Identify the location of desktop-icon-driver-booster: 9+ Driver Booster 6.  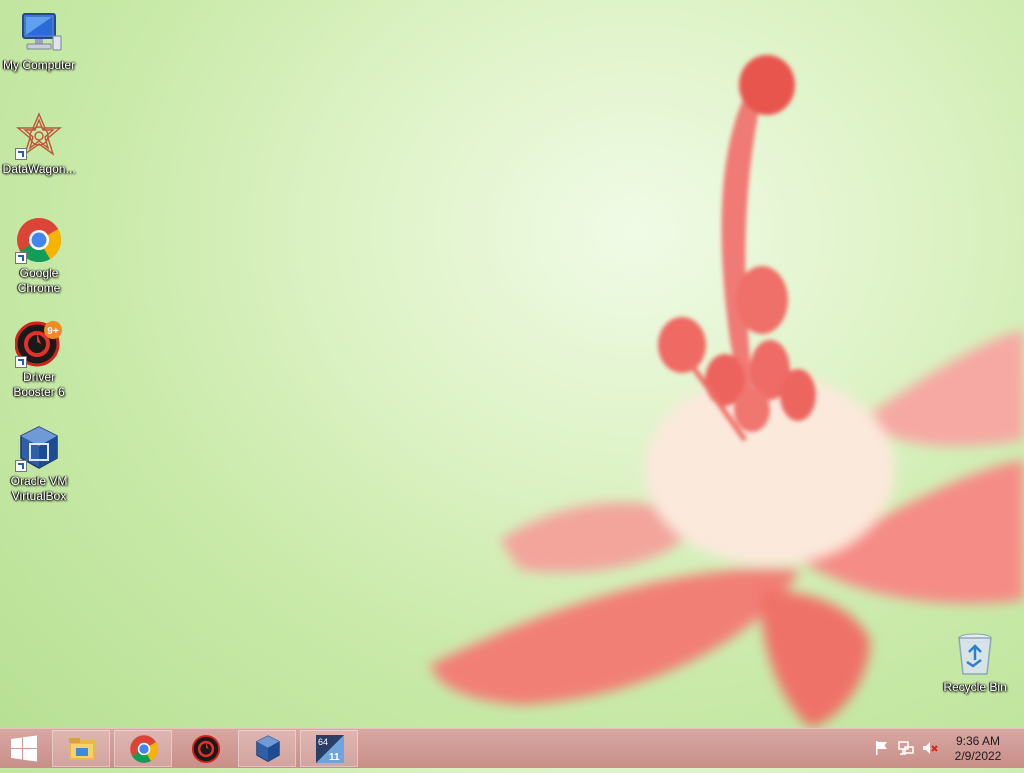
(39, 360).